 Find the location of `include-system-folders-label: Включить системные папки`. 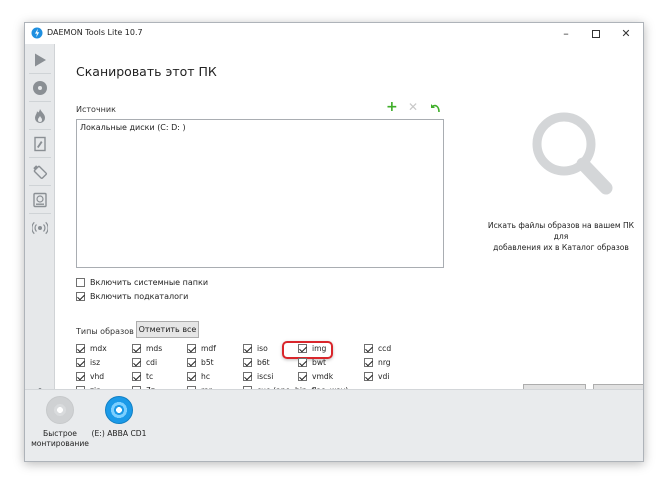

include-system-folders-label: Включить системные папки is located at coordinates (149, 282).